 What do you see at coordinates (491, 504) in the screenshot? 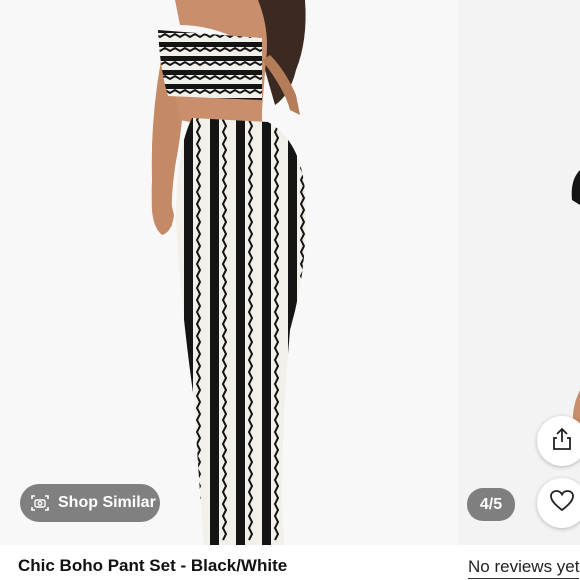
I see `image-counter: 4/5` at bounding box center [491, 504].